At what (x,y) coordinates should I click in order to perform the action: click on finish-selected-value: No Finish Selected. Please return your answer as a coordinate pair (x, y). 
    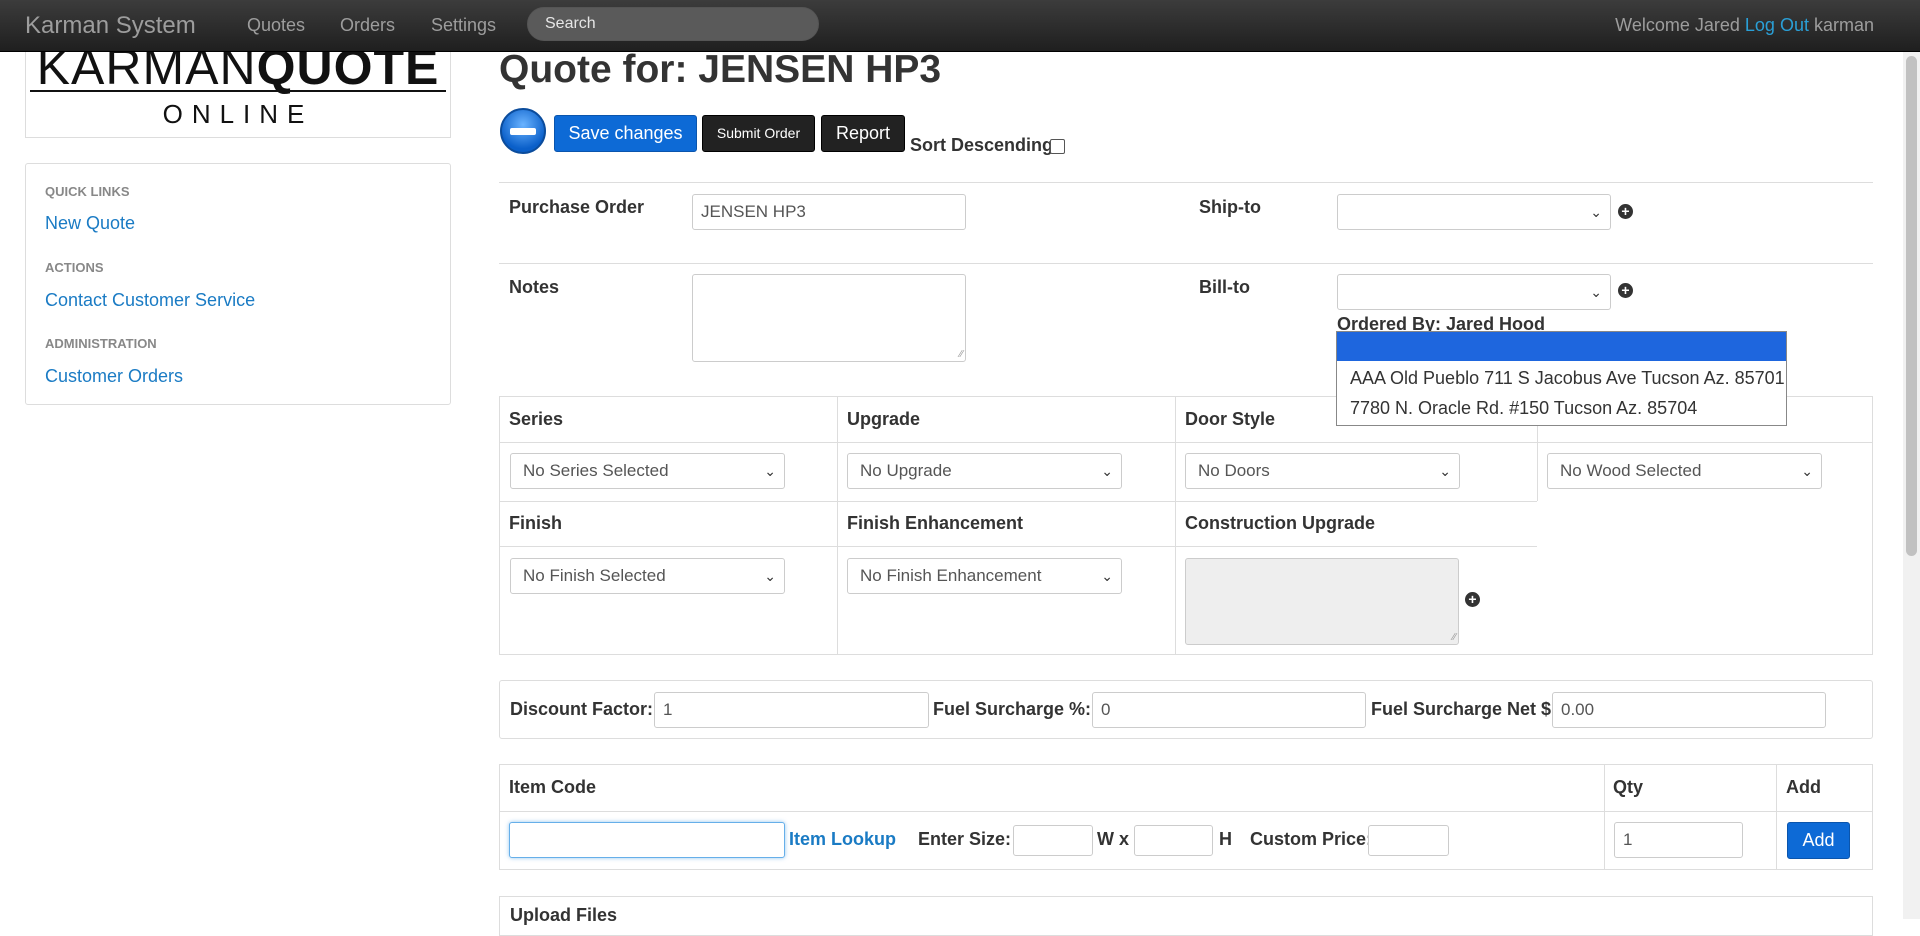
    Looking at the image, I should click on (594, 575).